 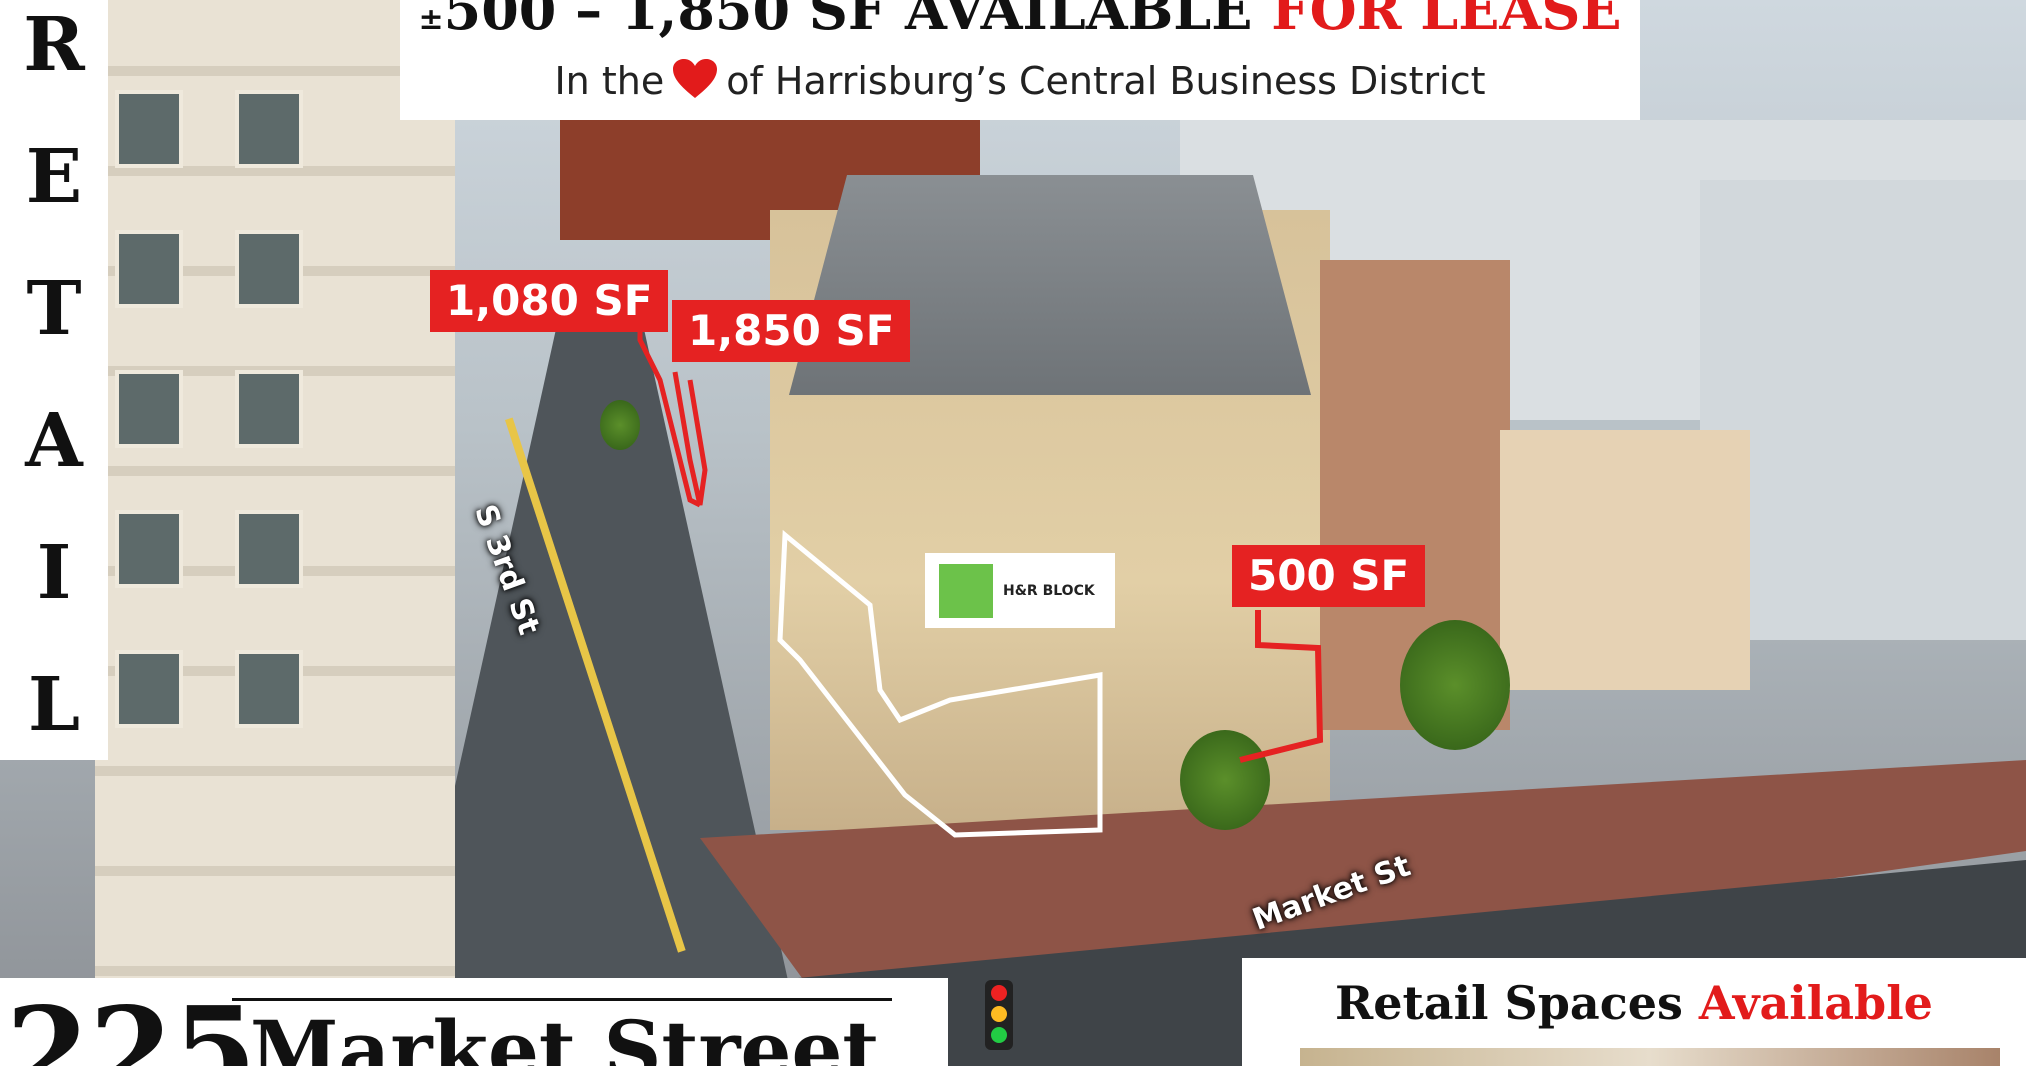 What do you see at coordinates (695, 78) in the screenshot?
I see `heart-icon` at bounding box center [695, 78].